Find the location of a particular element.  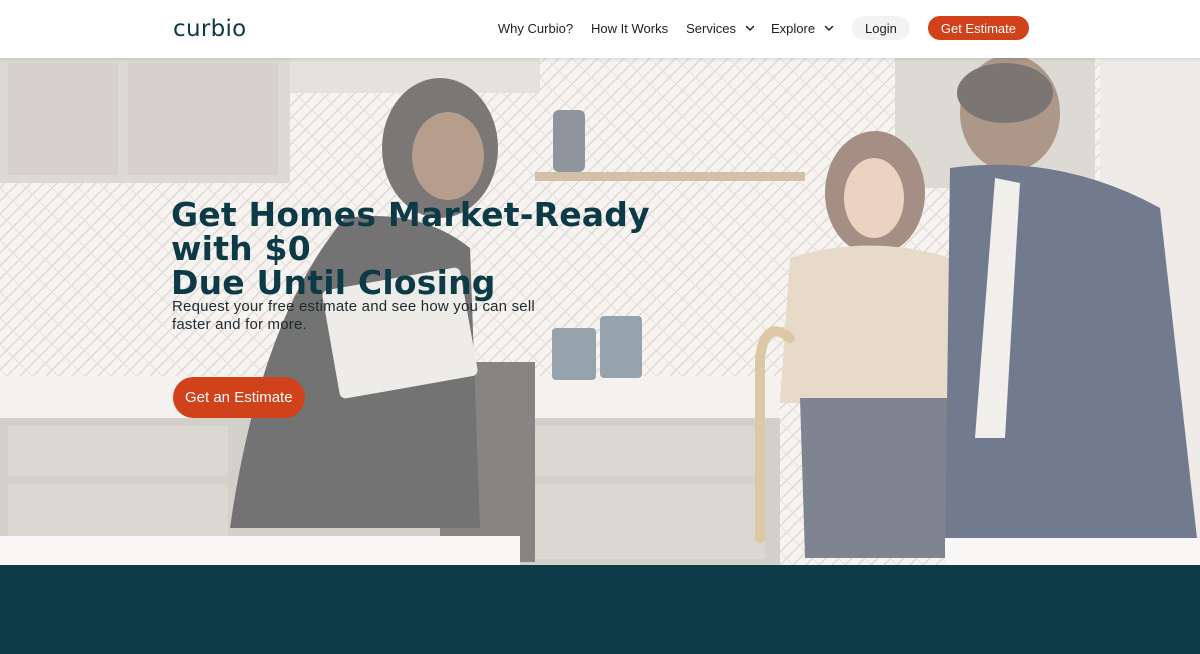

nav-why-curbio: Why Curbio? is located at coordinates (535, 28).